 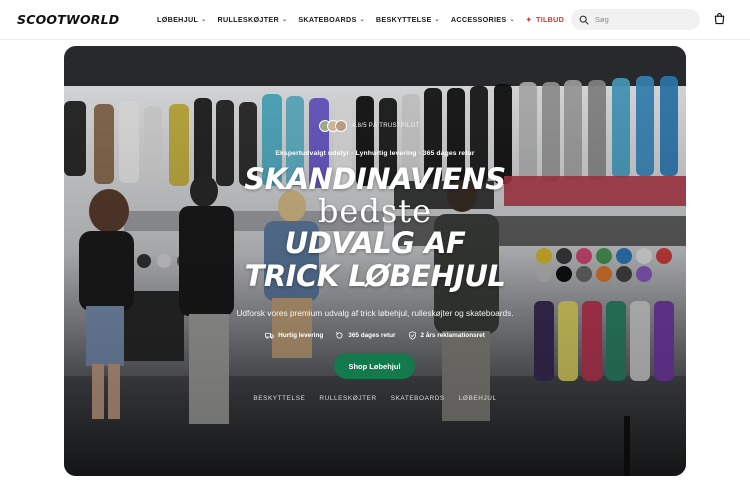 I want to click on search-input: Søg, so click(x=635, y=19).